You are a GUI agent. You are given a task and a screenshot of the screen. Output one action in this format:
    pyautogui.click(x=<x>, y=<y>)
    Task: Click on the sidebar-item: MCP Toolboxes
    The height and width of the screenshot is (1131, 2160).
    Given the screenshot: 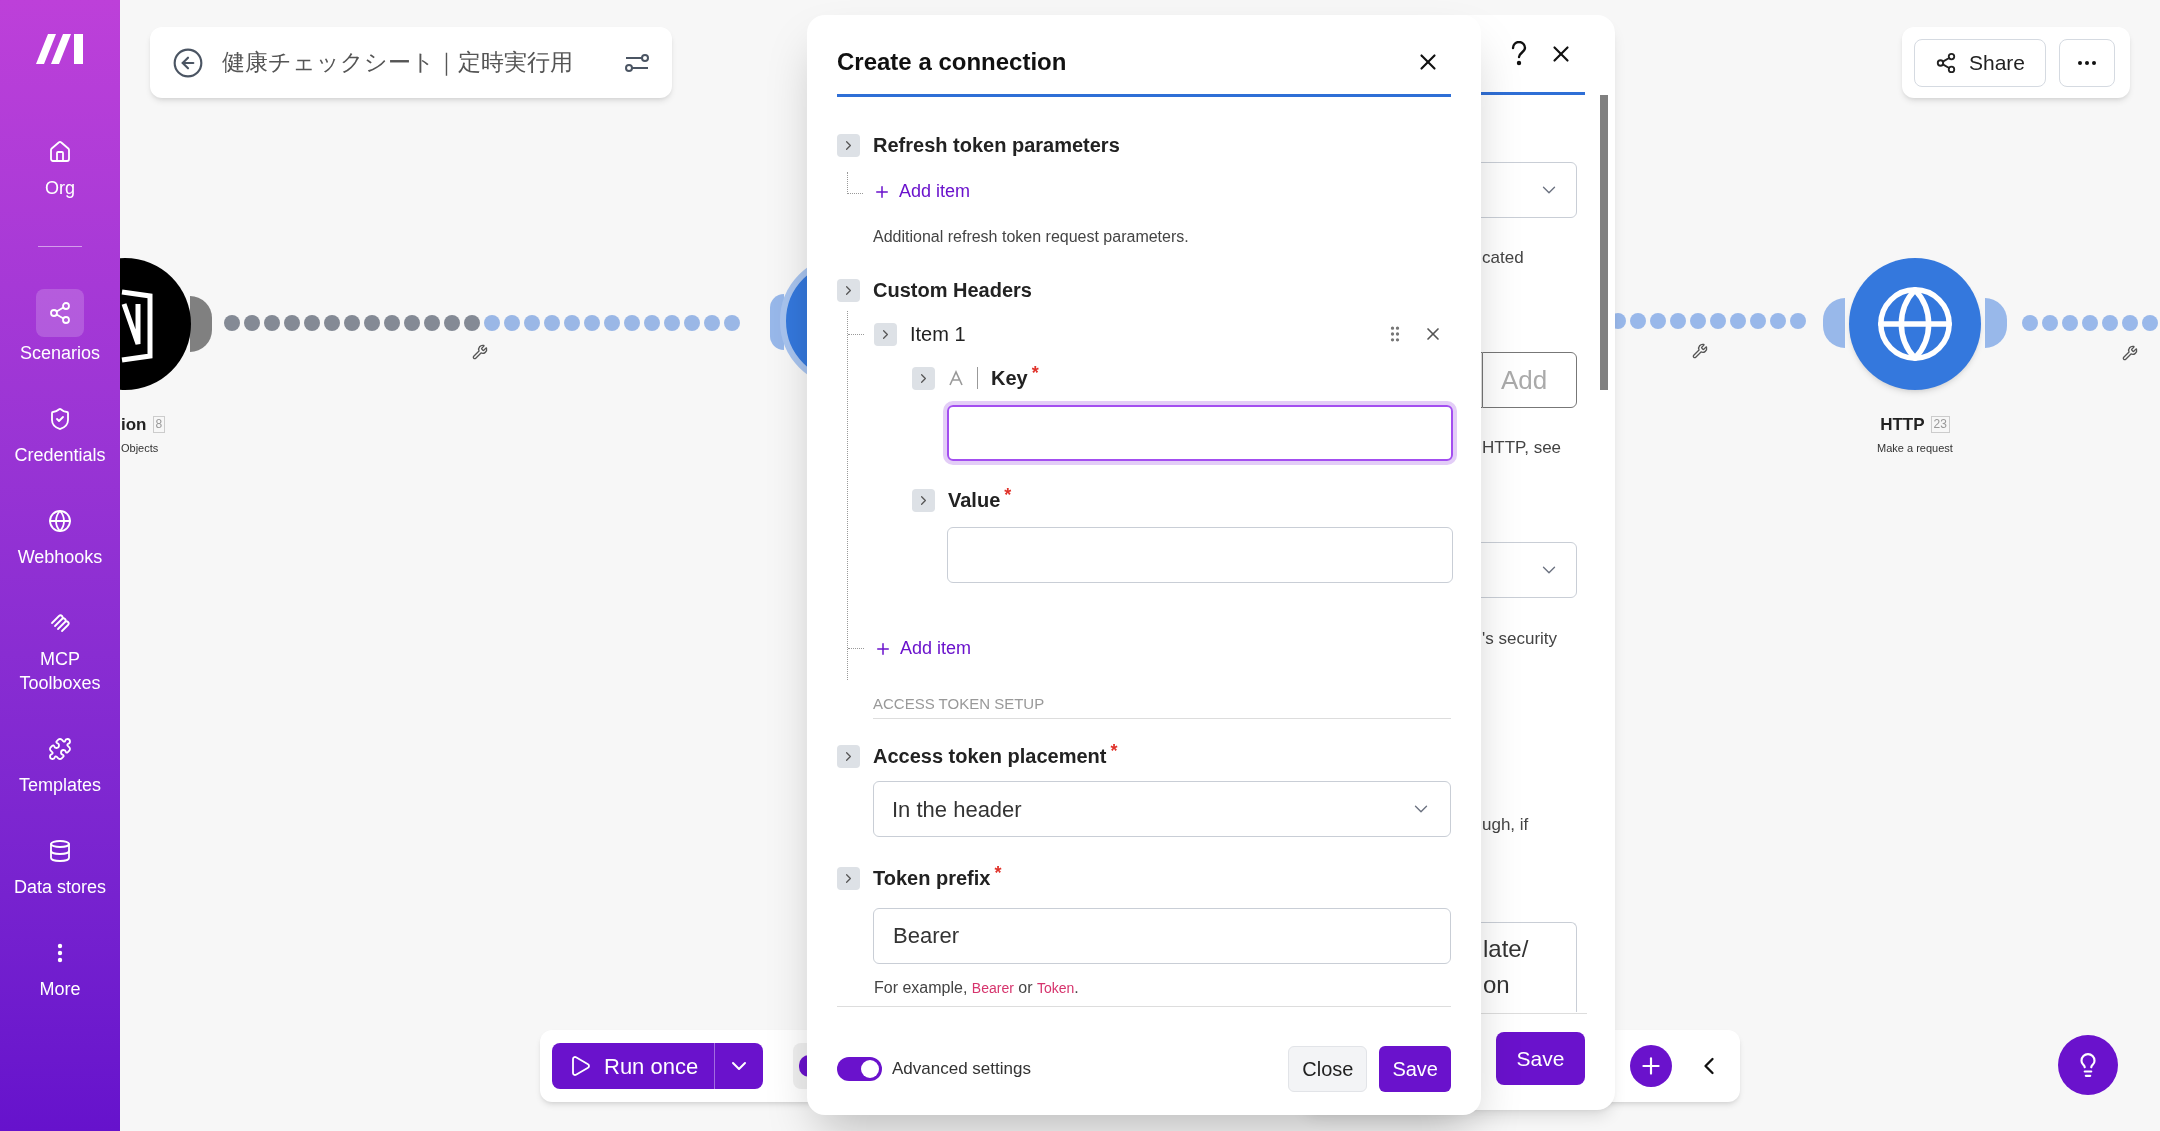 What is the action you would take?
    pyautogui.click(x=60, y=649)
    